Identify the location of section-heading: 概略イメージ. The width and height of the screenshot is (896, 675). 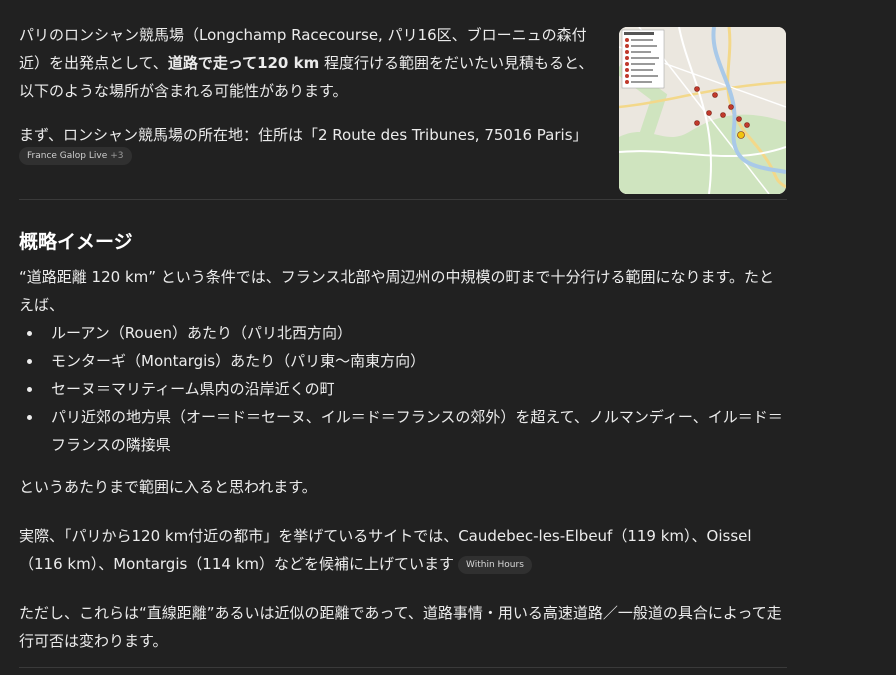
(76, 242).